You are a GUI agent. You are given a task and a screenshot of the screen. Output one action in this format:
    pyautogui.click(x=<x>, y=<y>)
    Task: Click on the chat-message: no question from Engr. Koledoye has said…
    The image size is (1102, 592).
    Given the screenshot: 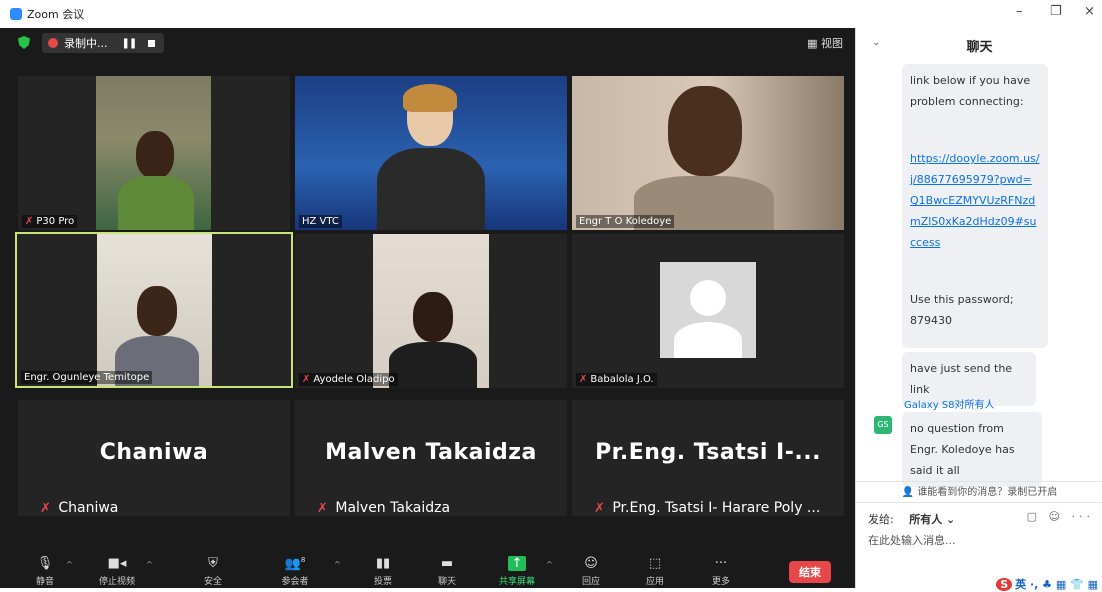 What is the action you would take?
    pyautogui.click(x=972, y=449)
    